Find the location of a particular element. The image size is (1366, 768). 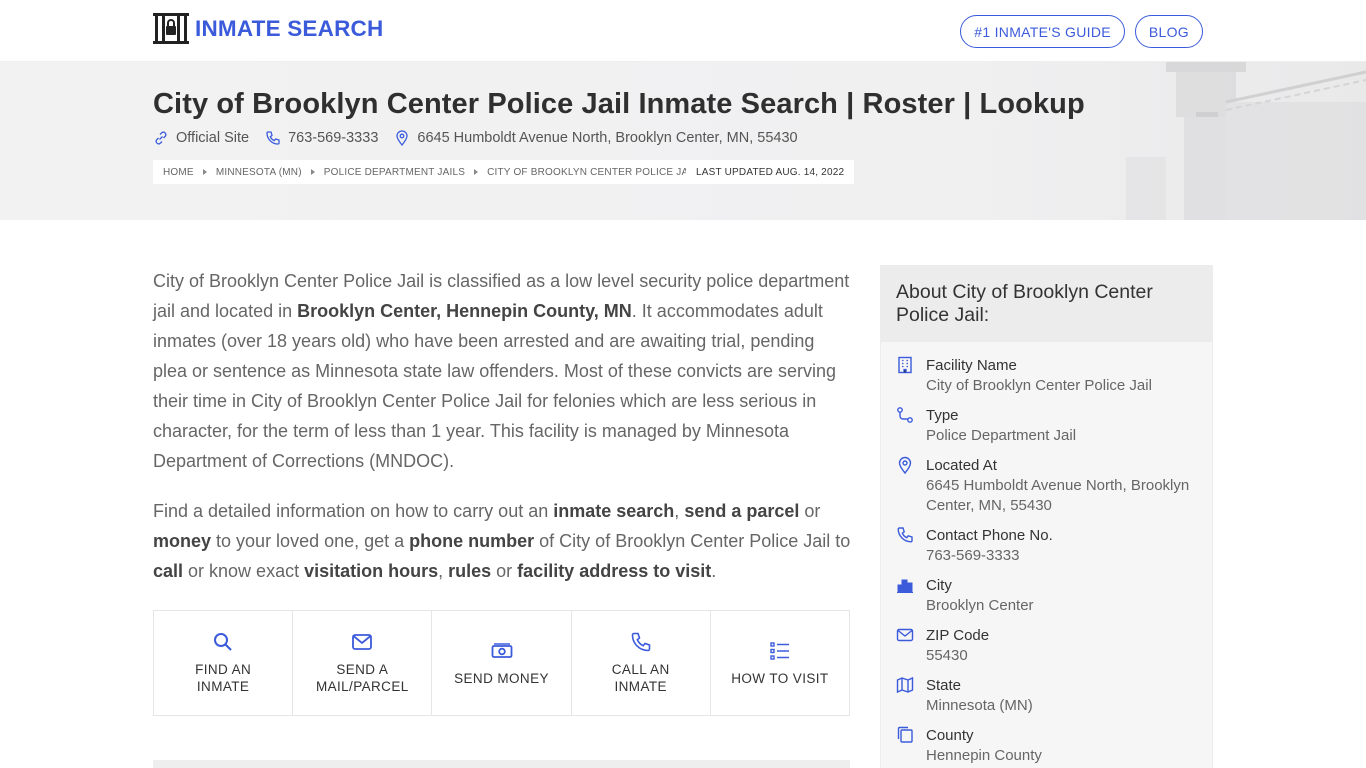

detail-value: Brooklyn Center is located at coordinates (980, 605).